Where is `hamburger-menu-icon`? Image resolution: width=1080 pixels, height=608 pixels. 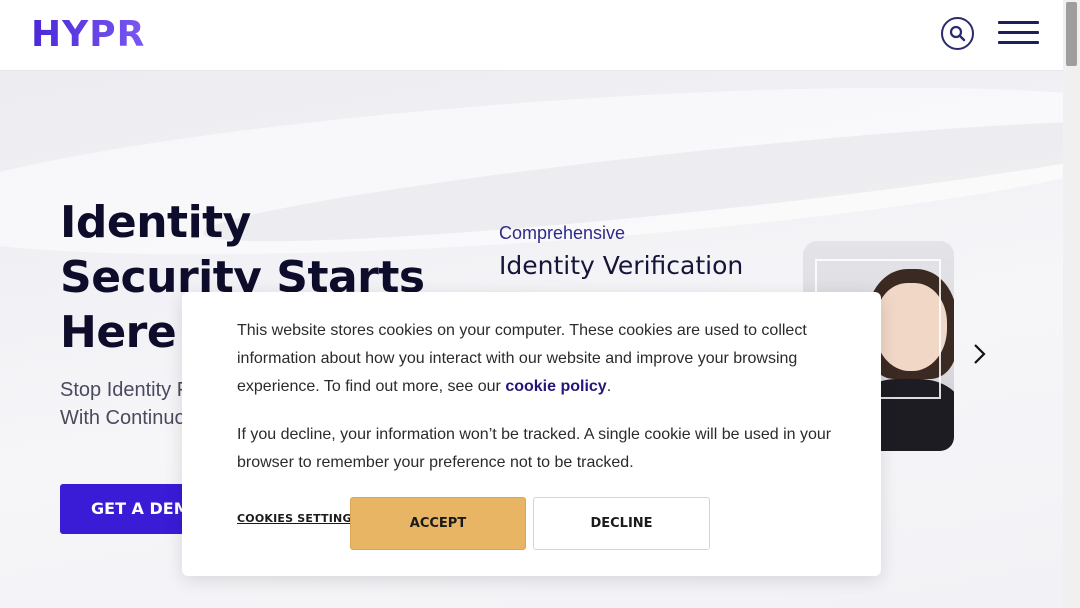
hamburger-menu-icon is located at coordinates (1018, 33).